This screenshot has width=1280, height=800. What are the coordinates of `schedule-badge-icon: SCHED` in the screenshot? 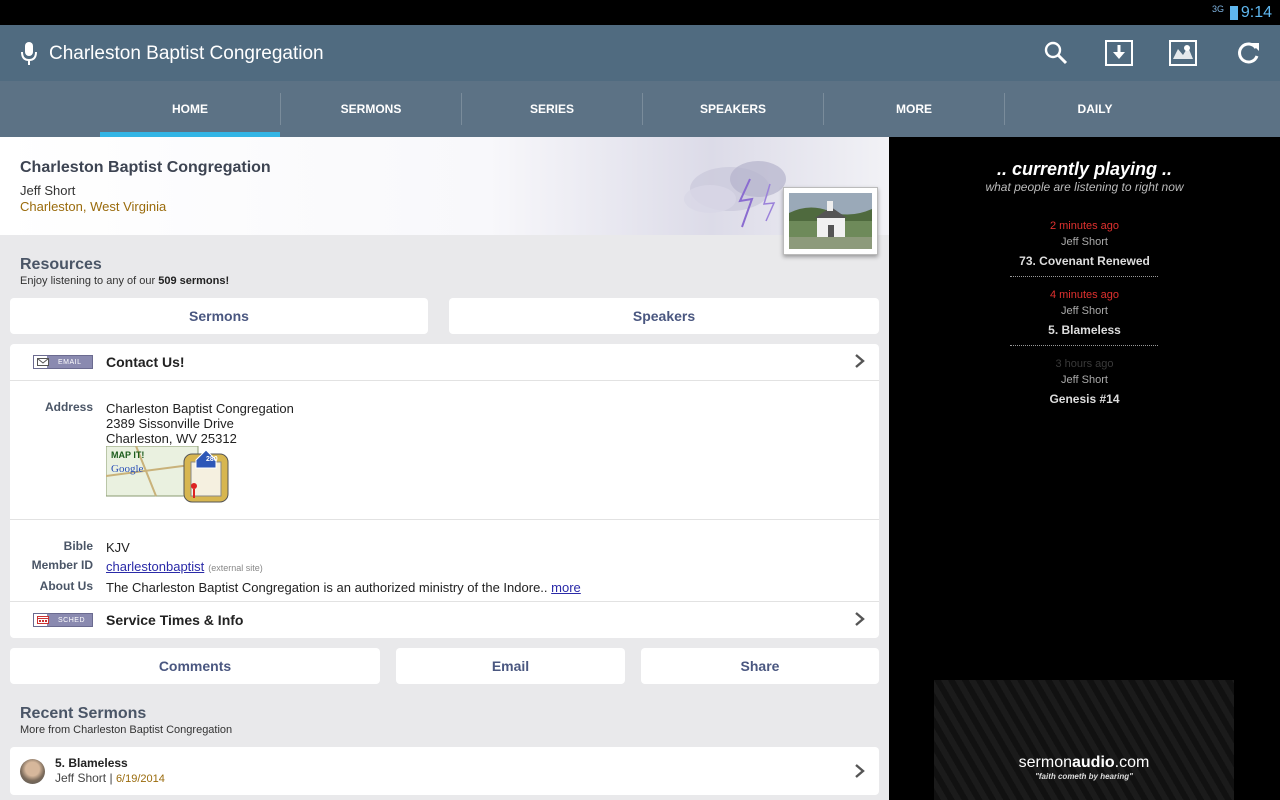 It's located at (63, 620).